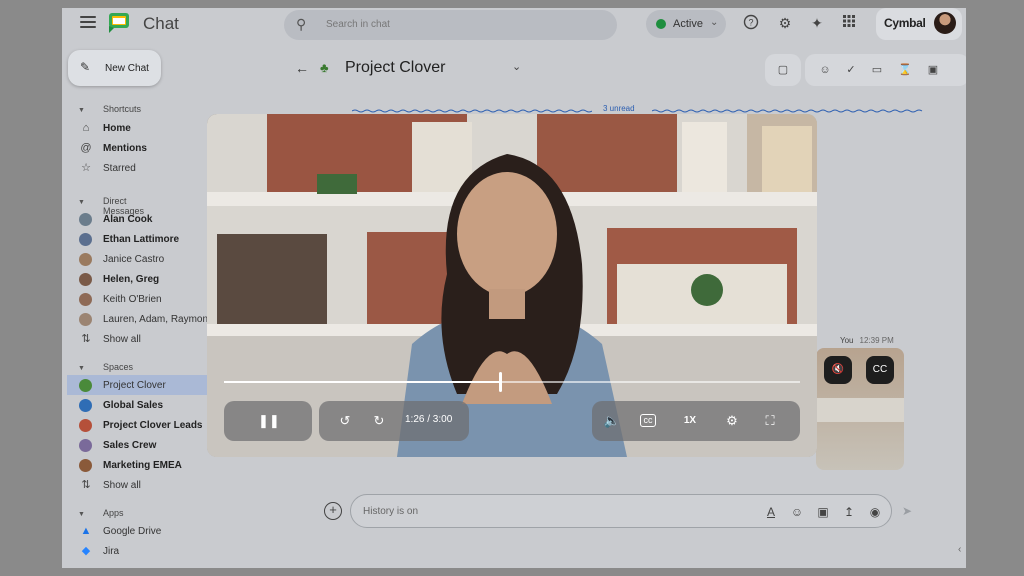  Describe the element at coordinates (512, 382) in the screenshot. I see `seek-bar` at that location.